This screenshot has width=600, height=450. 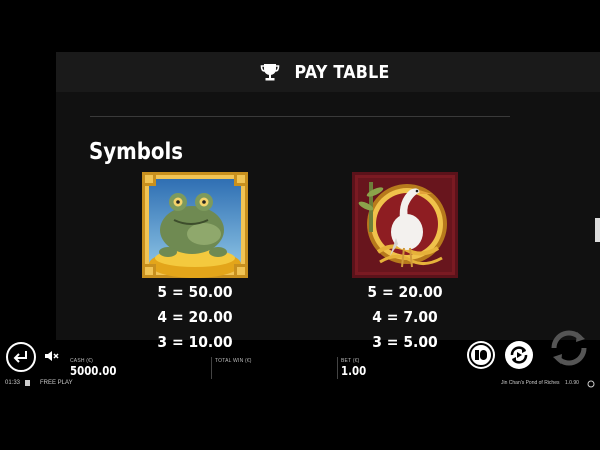 What do you see at coordinates (136, 152) in the screenshot?
I see `section-title: Symbols` at bounding box center [136, 152].